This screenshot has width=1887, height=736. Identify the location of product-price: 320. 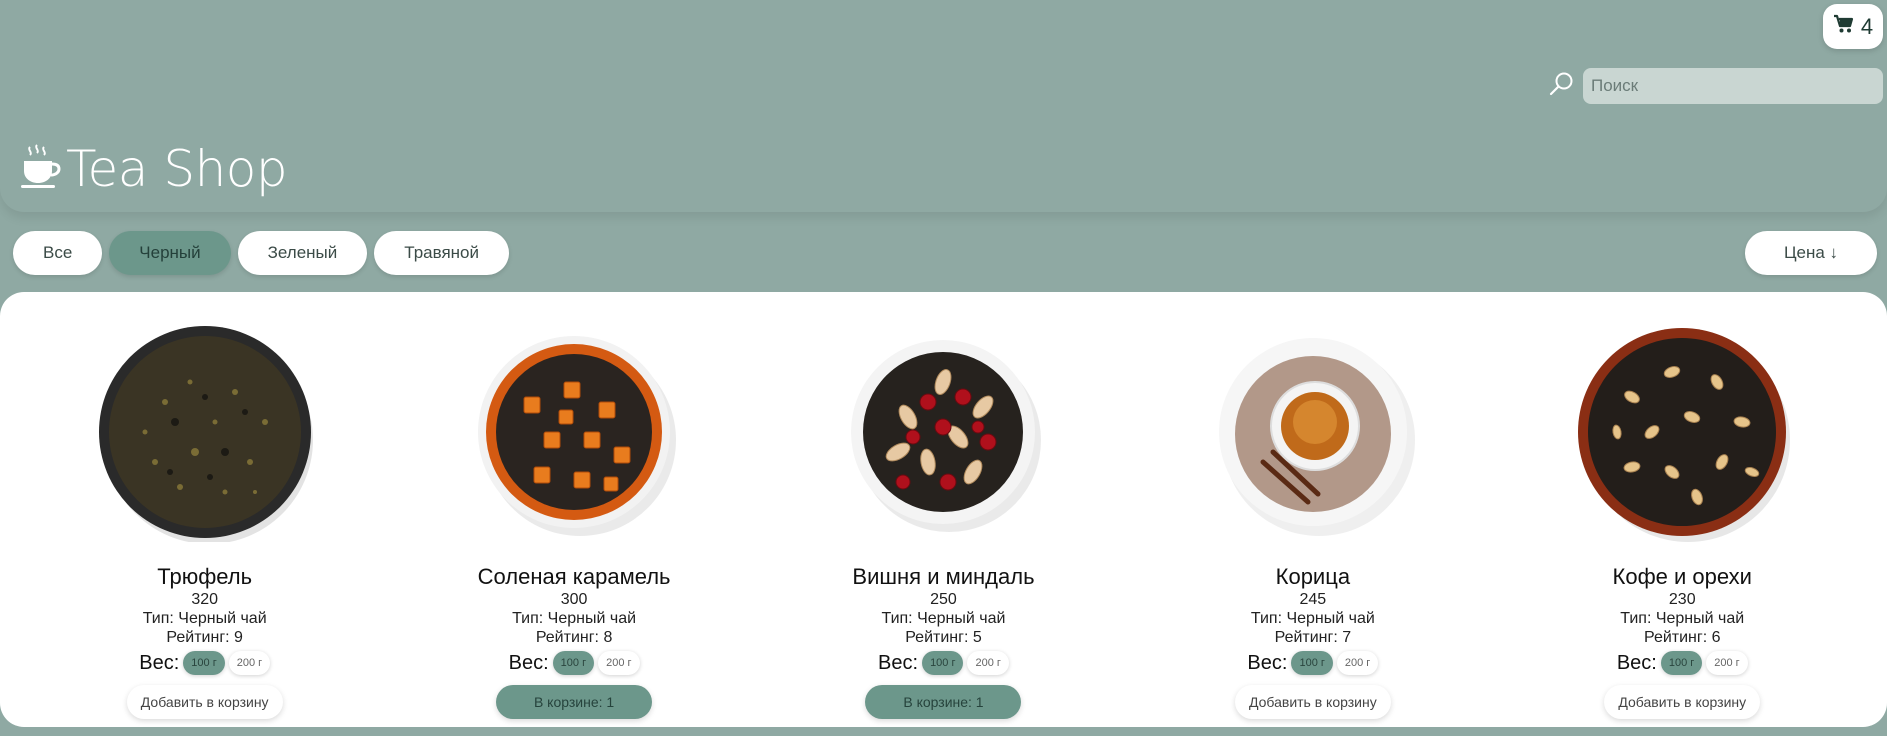
(205, 599).